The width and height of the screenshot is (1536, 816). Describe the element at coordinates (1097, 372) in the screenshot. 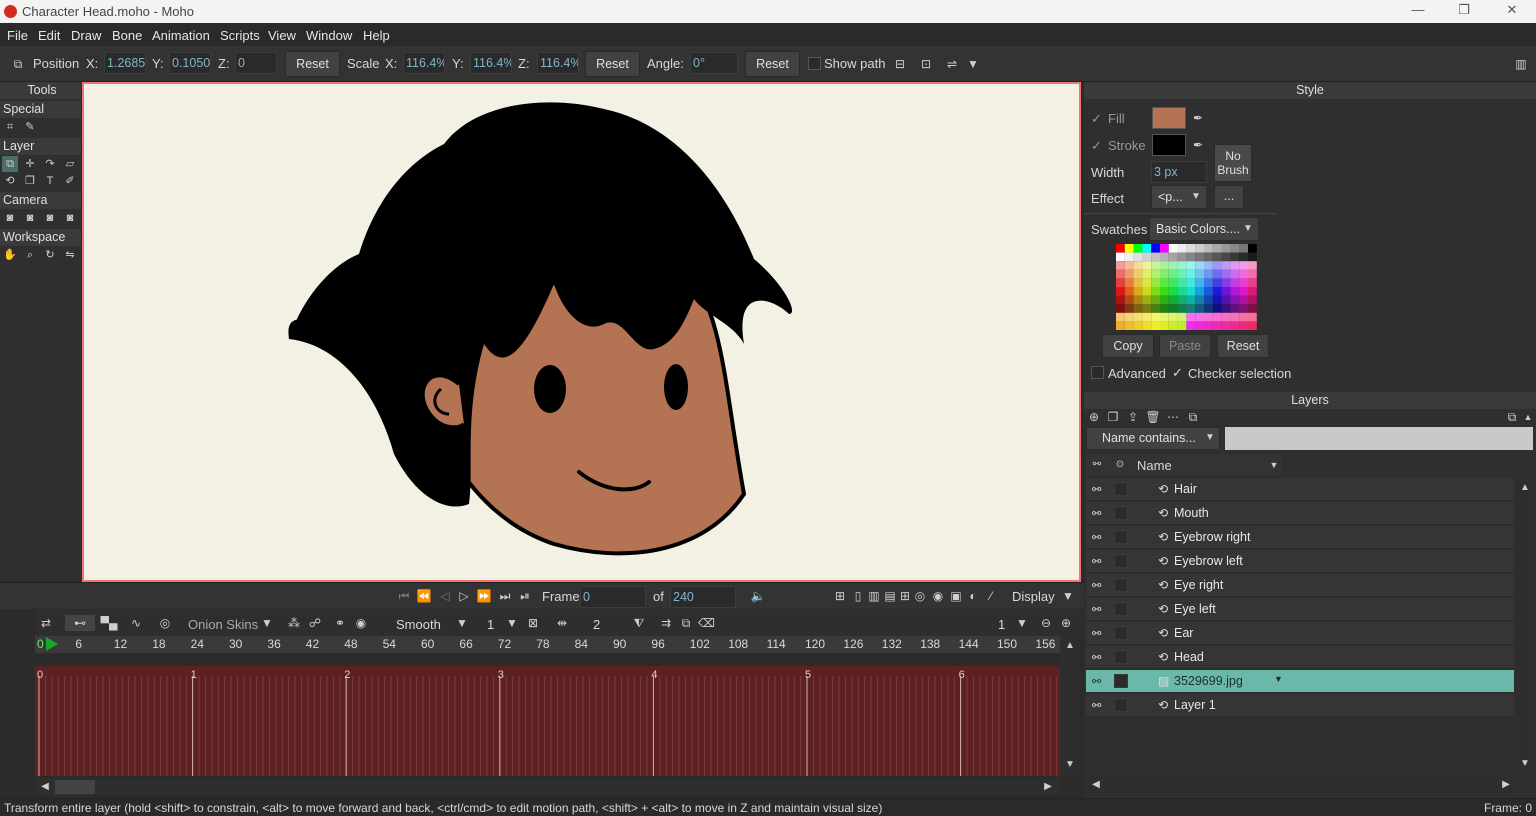

I see `advanced-checkbox` at that location.